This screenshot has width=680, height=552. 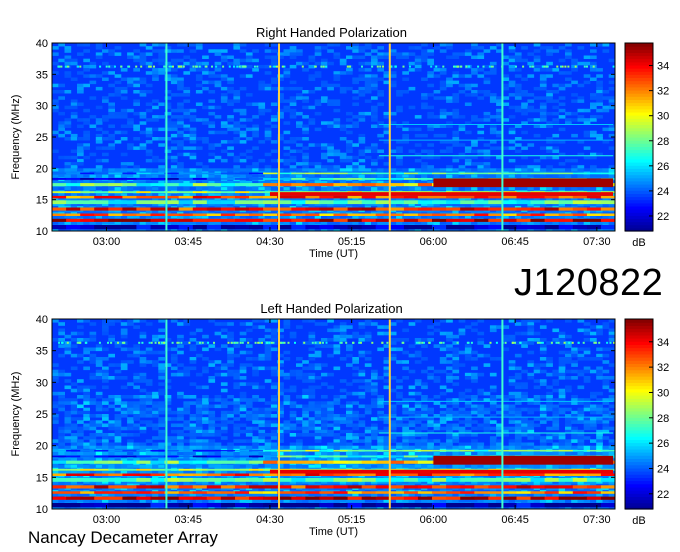 I want to click on y-tick-label: 15, so click(x=42, y=201).